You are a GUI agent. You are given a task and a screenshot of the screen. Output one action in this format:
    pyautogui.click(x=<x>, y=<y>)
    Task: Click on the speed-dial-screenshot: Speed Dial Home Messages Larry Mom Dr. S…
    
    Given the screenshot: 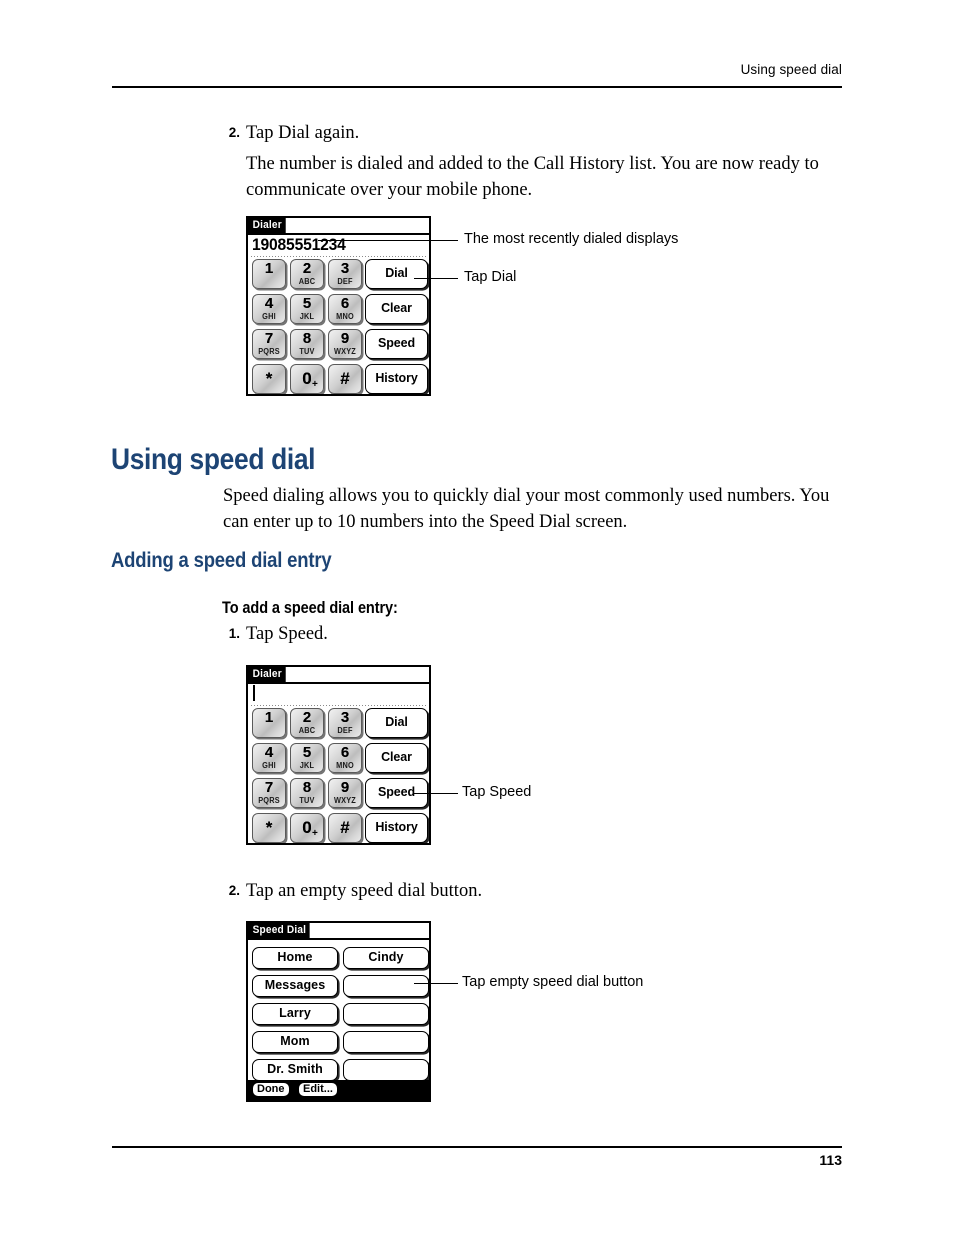 What is the action you would take?
    pyautogui.click(x=338, y=1011)
    